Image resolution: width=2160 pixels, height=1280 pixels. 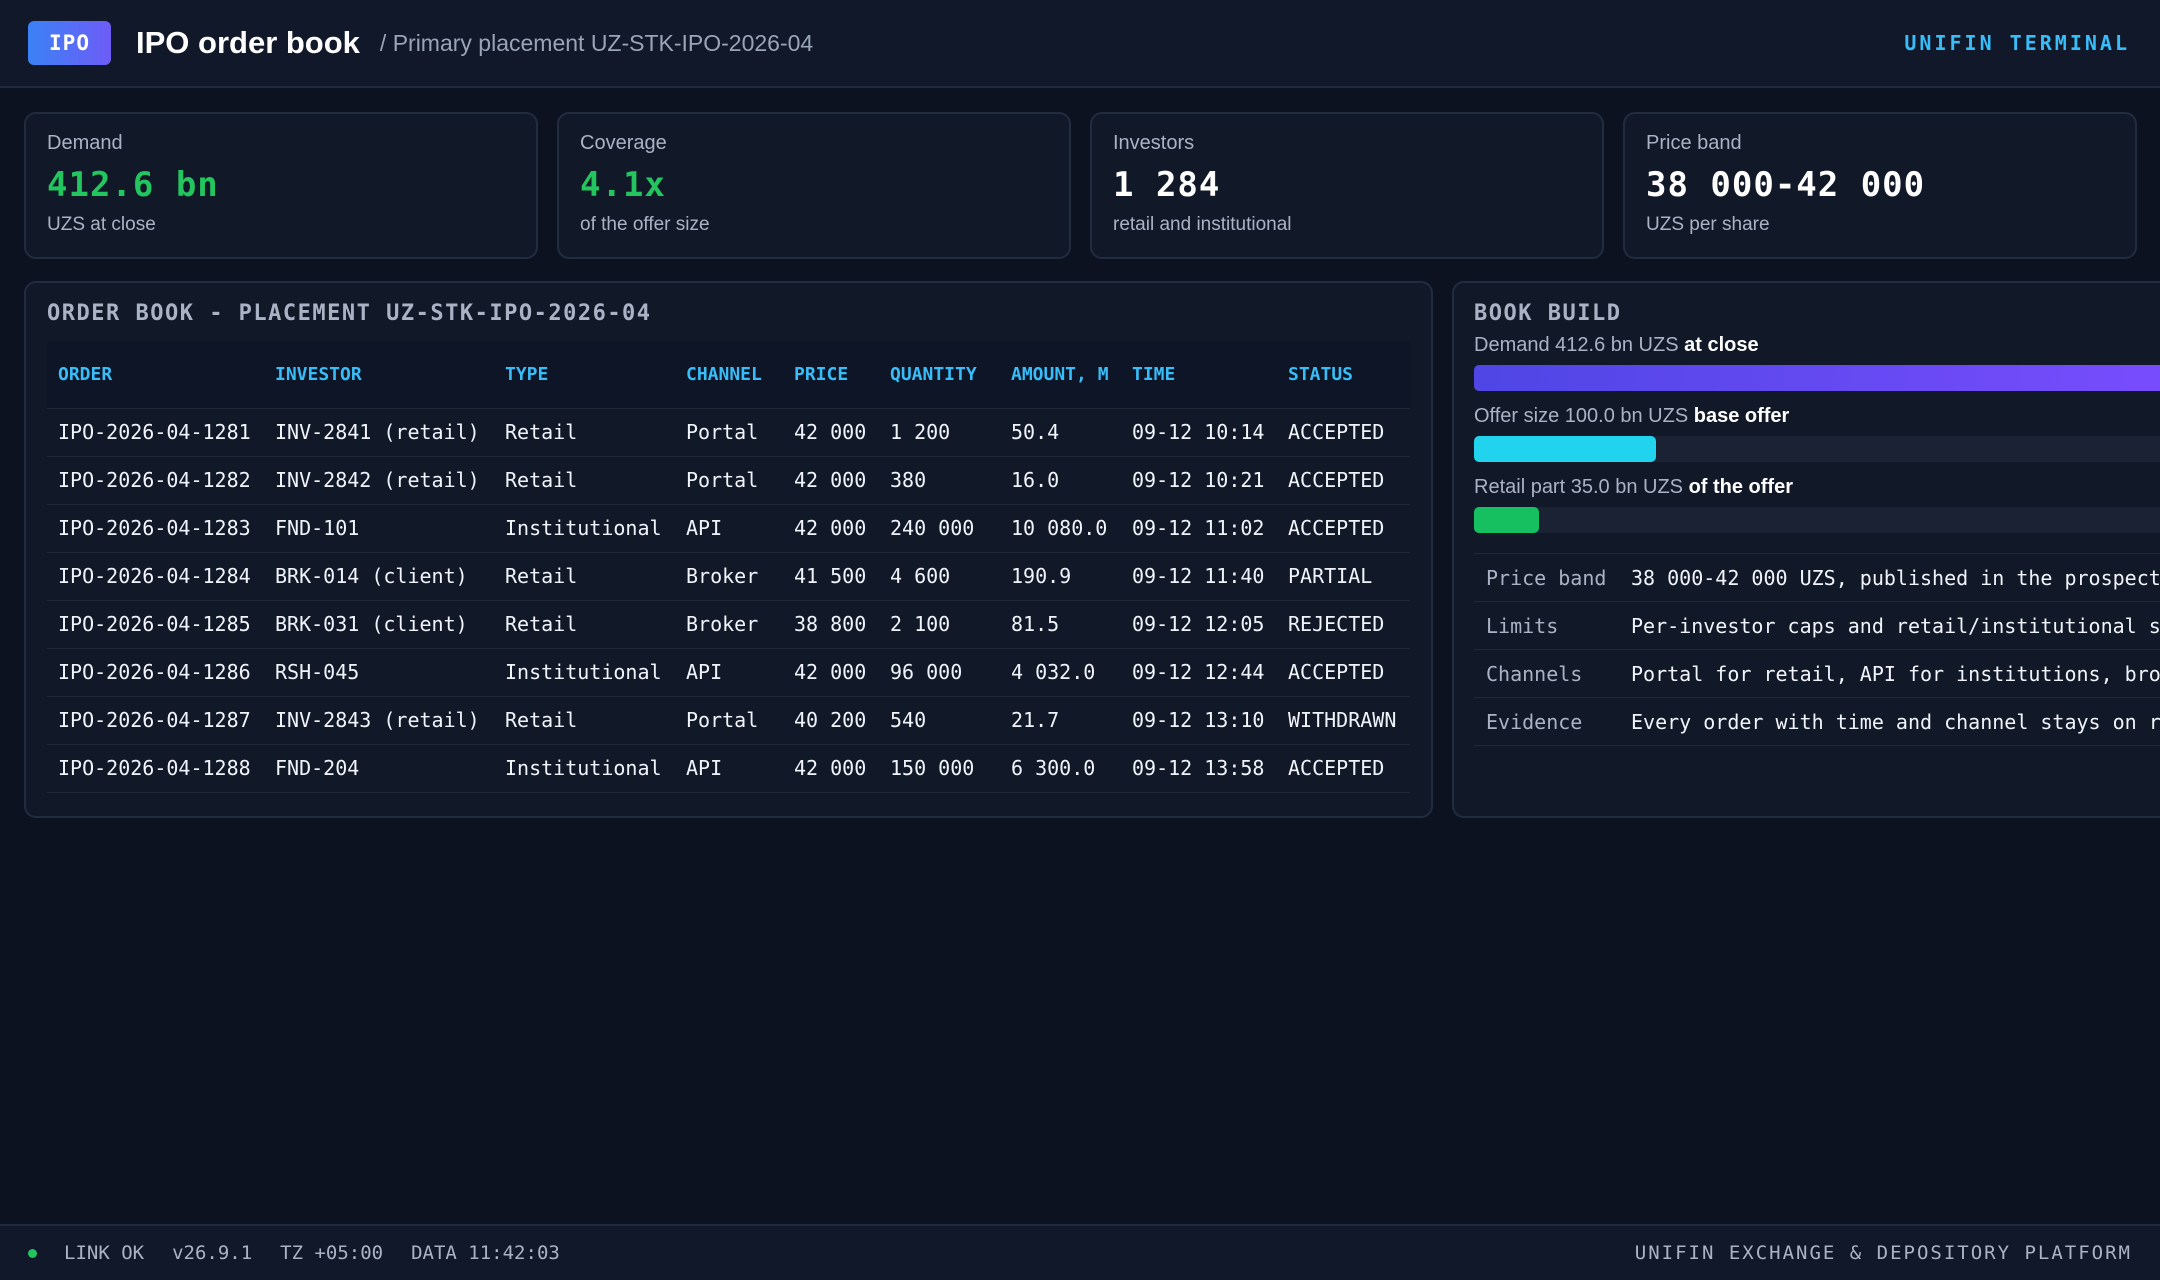 I want to click on book-build-bar: Retail part 35.0 bn UZS of the offer, so click(x=1817, y=504).